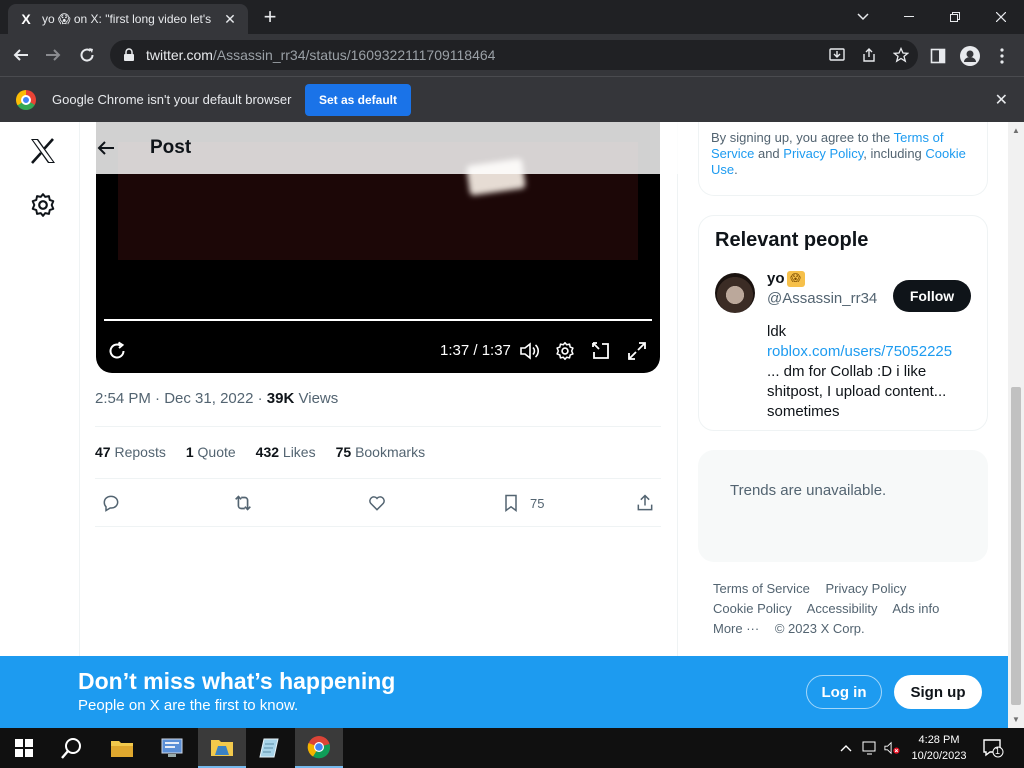  What do you see at coordinates (211, 452) in the screenshot?
I see `quote-stat: 1 Quote` at bounding box center [211, 452].